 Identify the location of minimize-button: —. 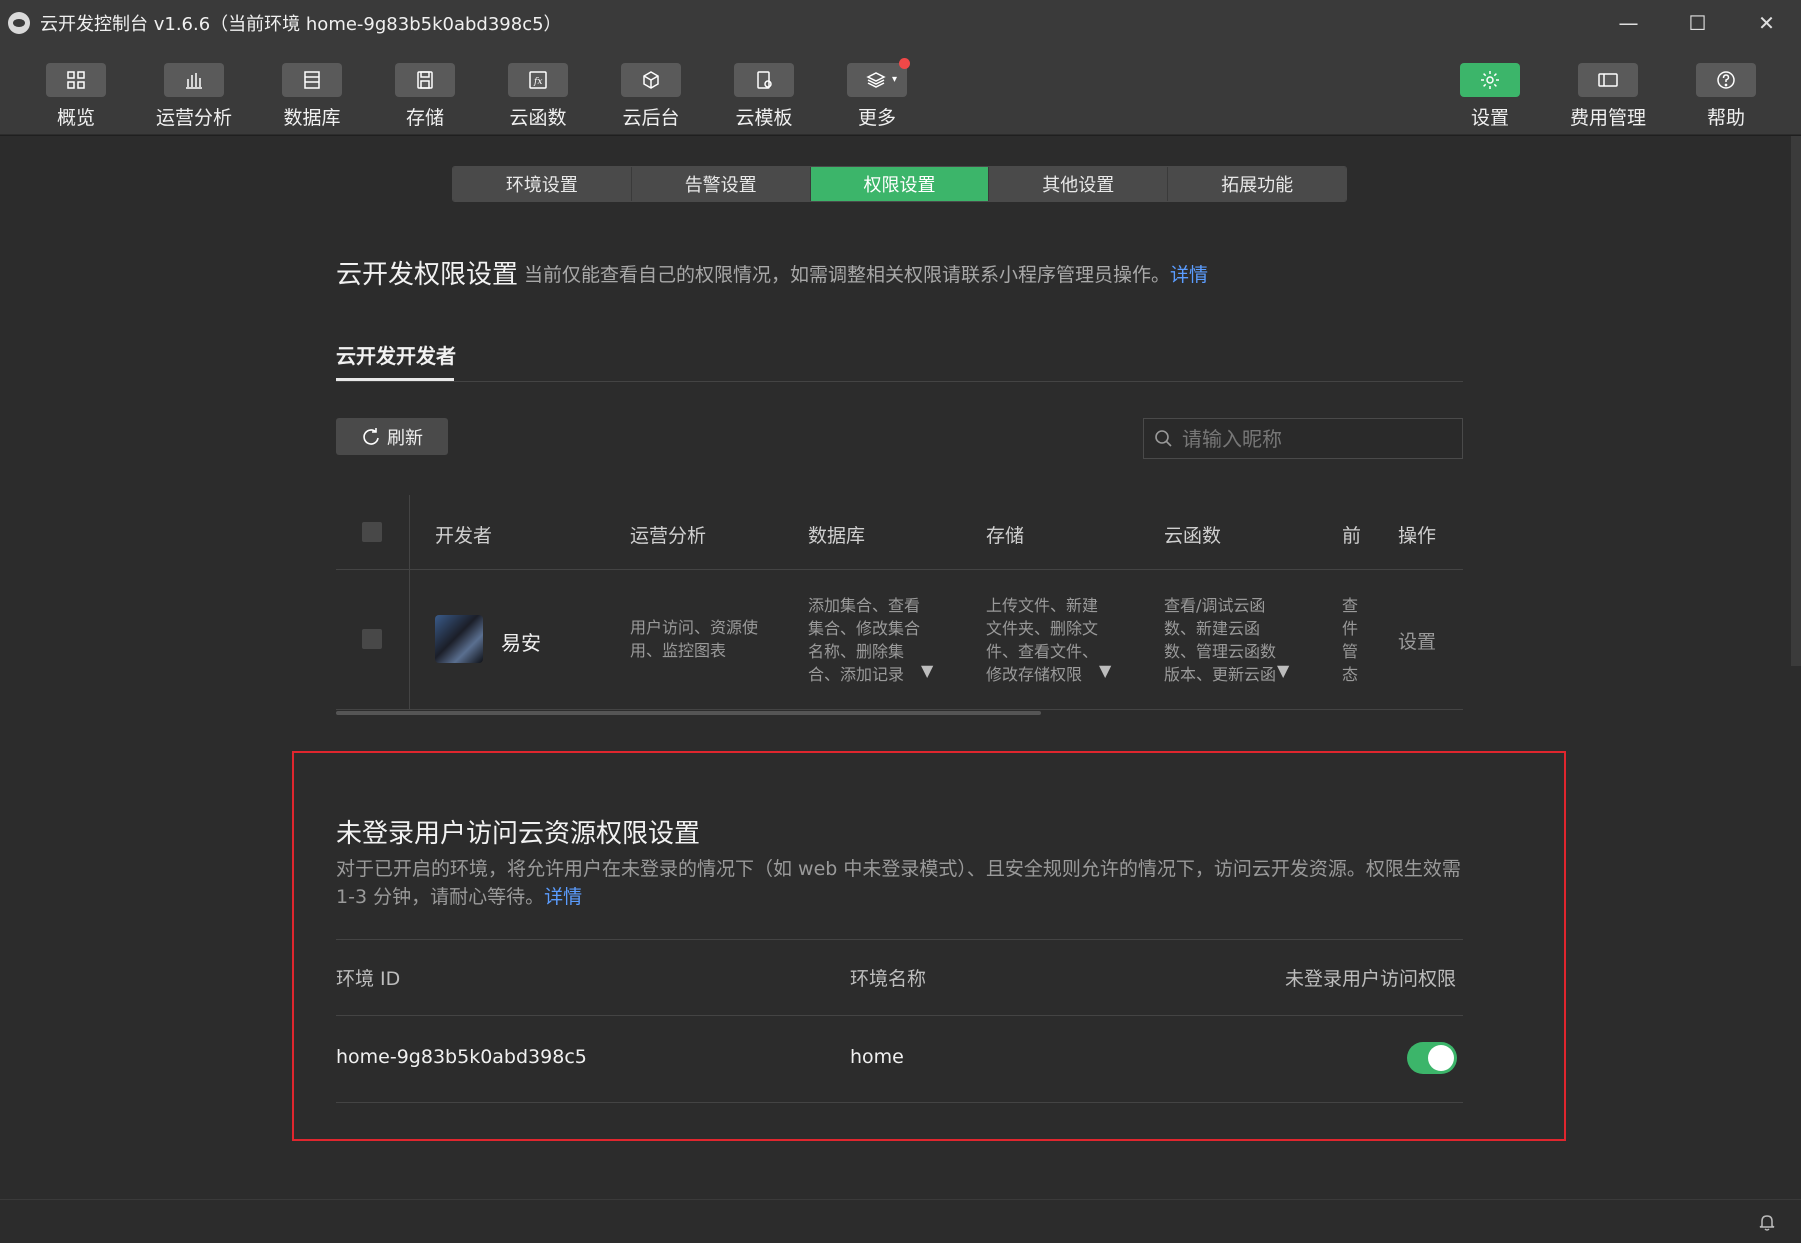
(1628, 22).